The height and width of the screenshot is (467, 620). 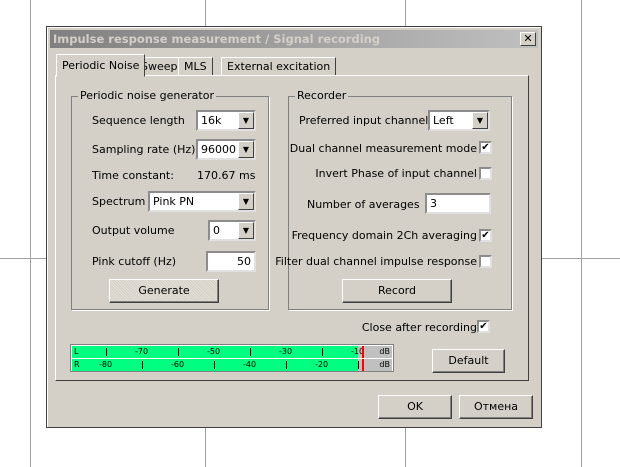 I want to click on freq-avg-checkbox: ✔, so click(x=485, y=235).